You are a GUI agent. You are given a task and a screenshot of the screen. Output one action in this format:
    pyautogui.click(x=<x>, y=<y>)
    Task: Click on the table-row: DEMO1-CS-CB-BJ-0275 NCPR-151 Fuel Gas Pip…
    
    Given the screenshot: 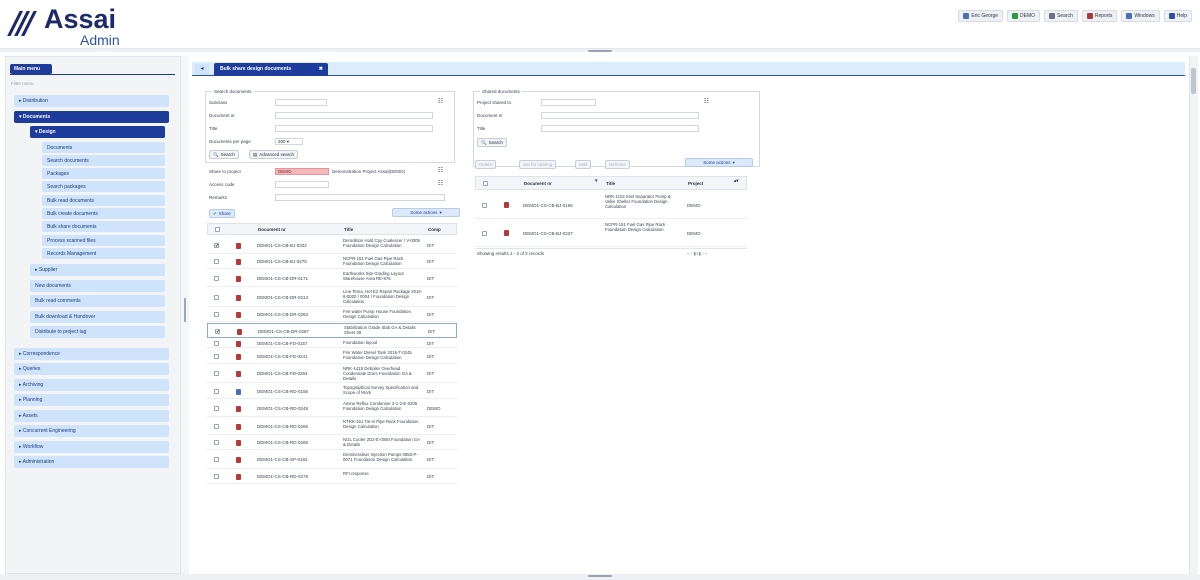 What is the action you would take?
    pyautogui.click(x=332, y=262)
    